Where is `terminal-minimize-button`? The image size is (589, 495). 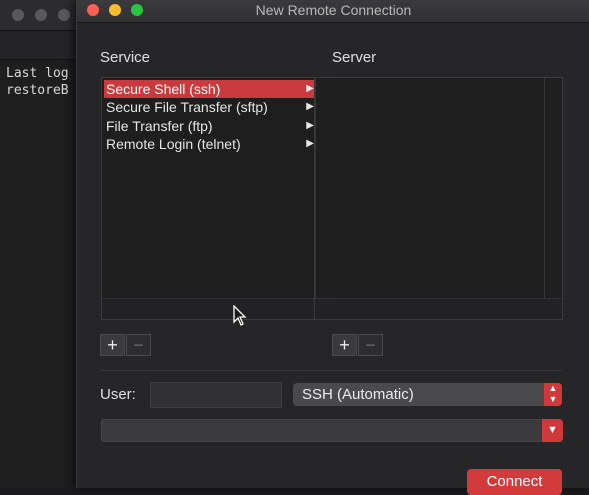
terminal-minimize-button is located at coordinates (41, 15).